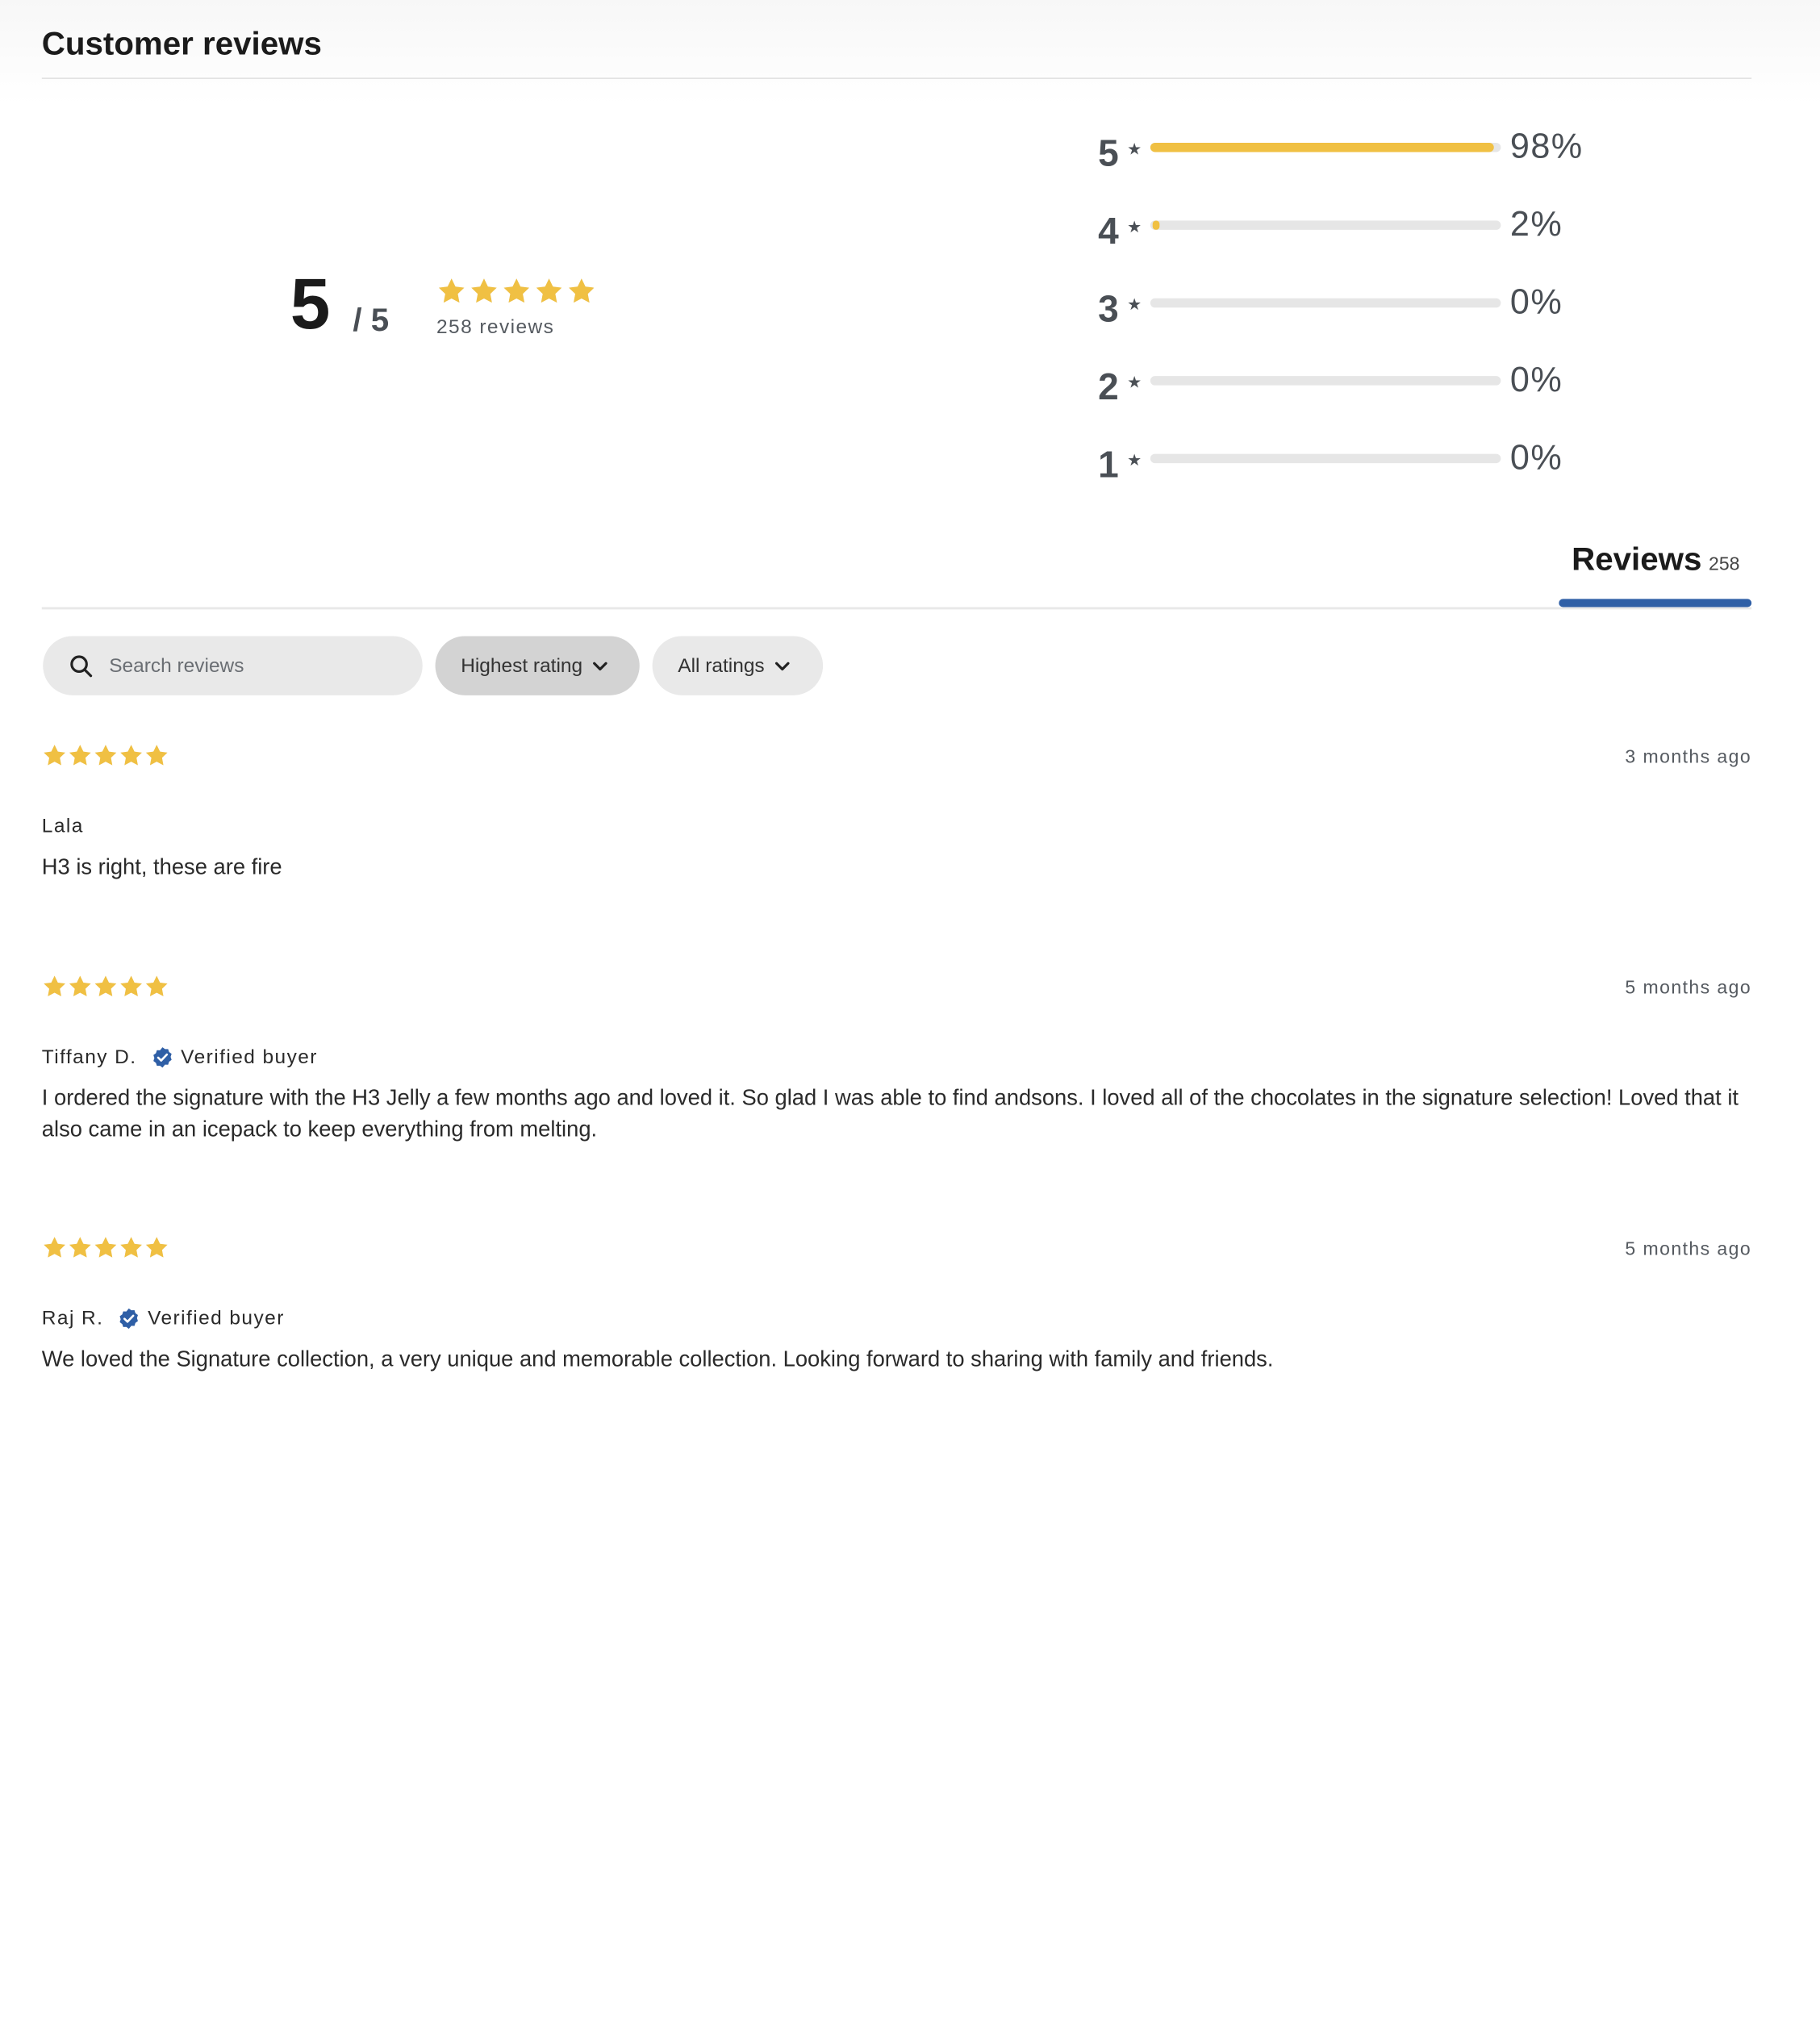 Image resolution: width=1820 pixels, height=2029 pixels. I want to click on review-count: 258 reviews, so click(495, 326).